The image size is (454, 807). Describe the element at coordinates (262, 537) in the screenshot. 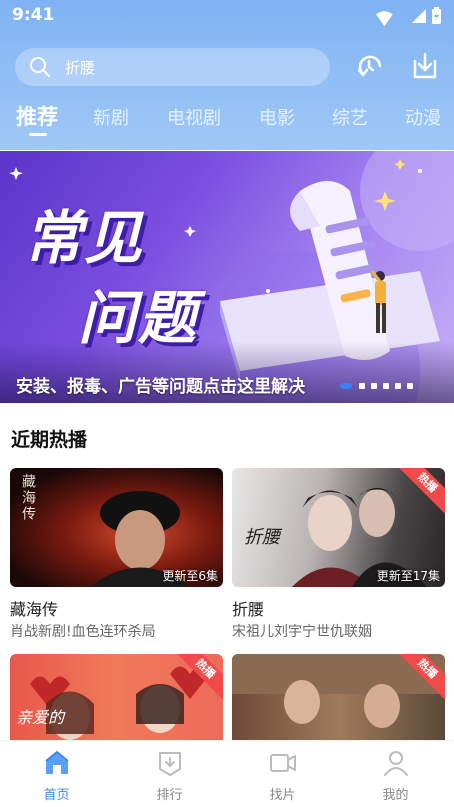

I see `poster-text: 折腰` at that location.